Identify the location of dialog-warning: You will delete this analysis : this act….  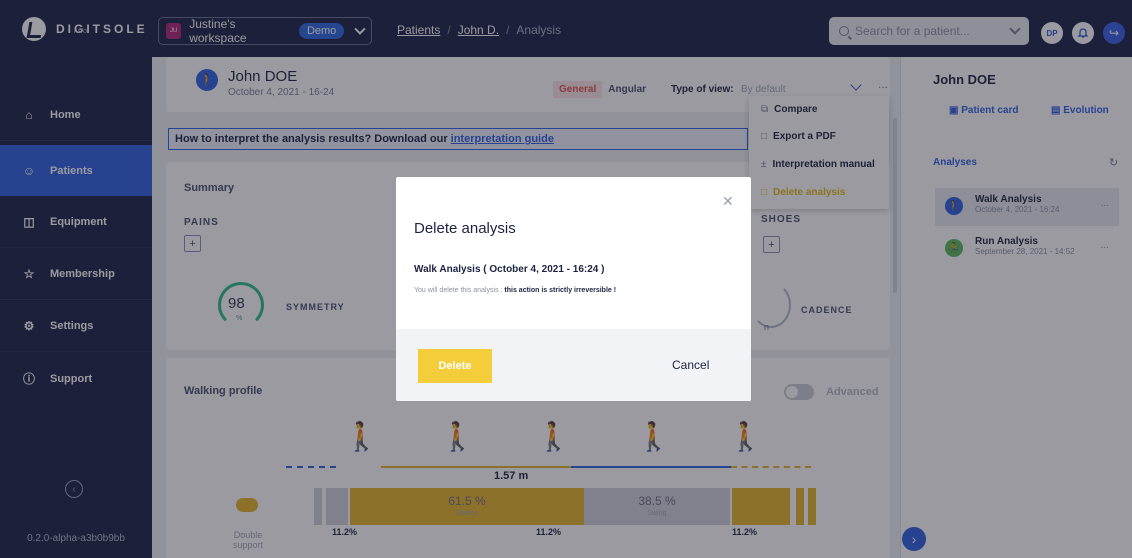
(515, 290).